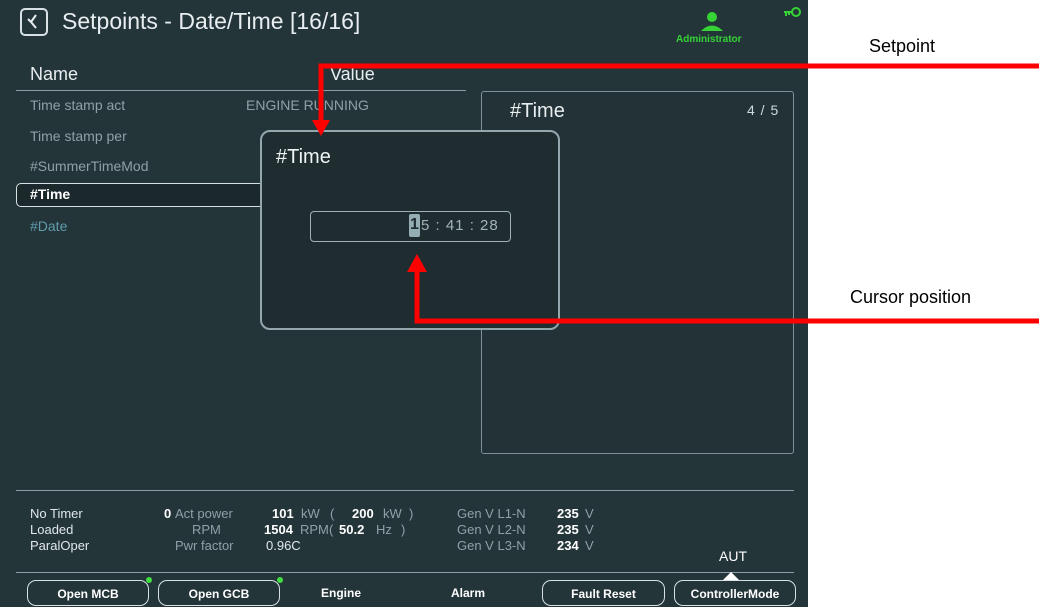 The width and height of the screenshot is (1039, 607). Describe the element at coordinates (321, 128) in the screenshot. I see `setpoint-arrowhead` at that location.